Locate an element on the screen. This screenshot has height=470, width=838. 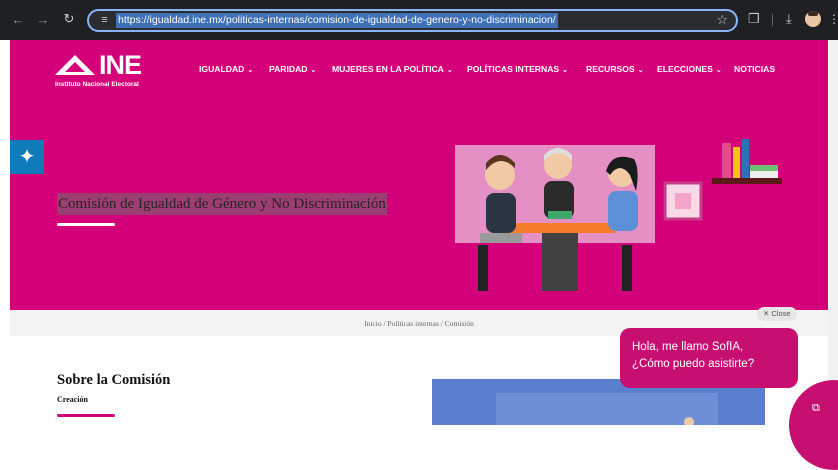
nav-item-recursos: RECURSOS ⌄ is located at coordinates (615, 69).